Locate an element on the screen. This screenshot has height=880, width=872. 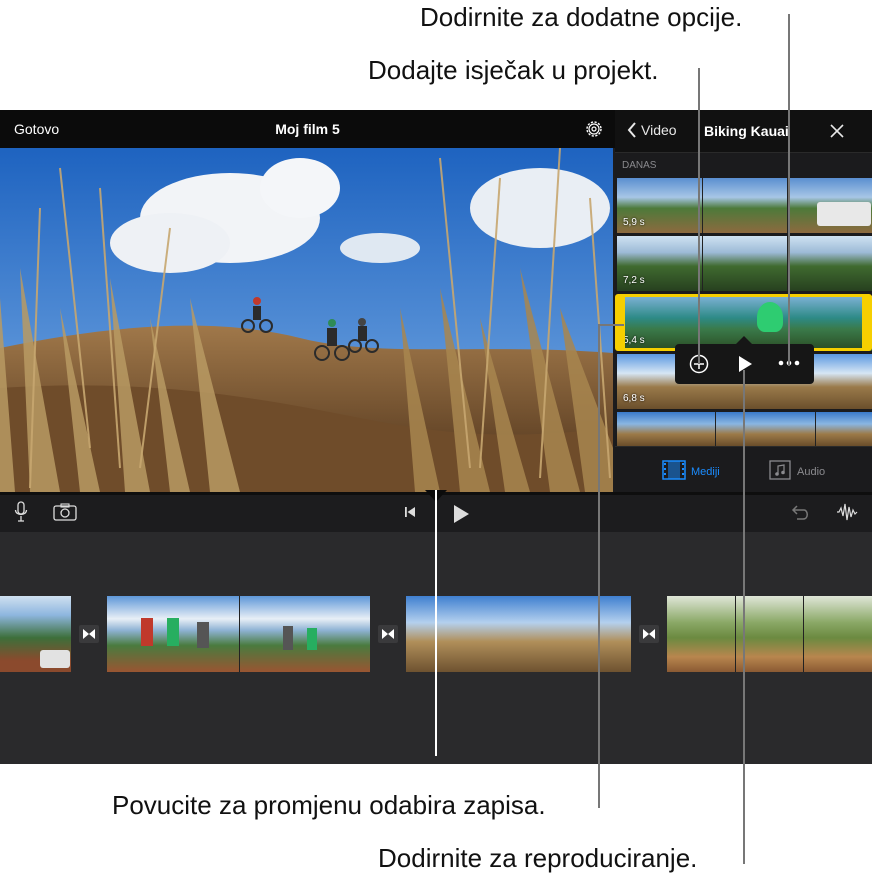
callout-line-drag-h is located at coordinates (611, 325).